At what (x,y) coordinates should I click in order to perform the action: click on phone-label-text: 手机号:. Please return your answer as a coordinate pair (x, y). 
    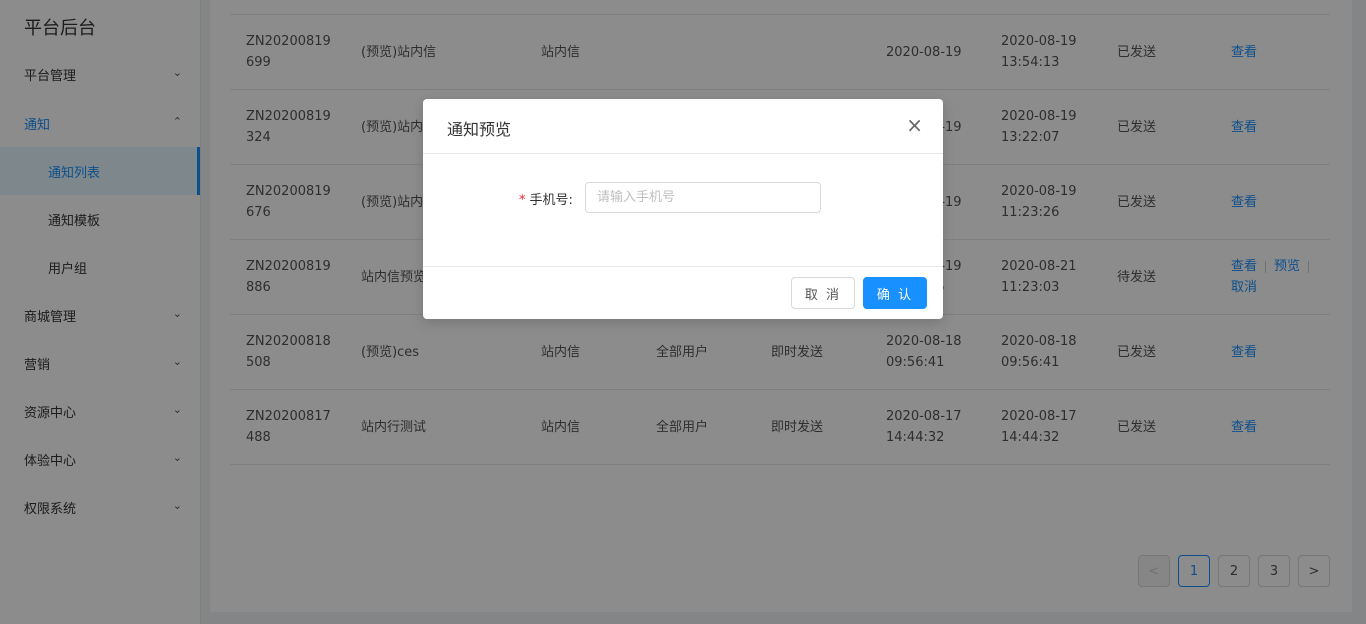
    Looking at the image, I should click on (551, 200).